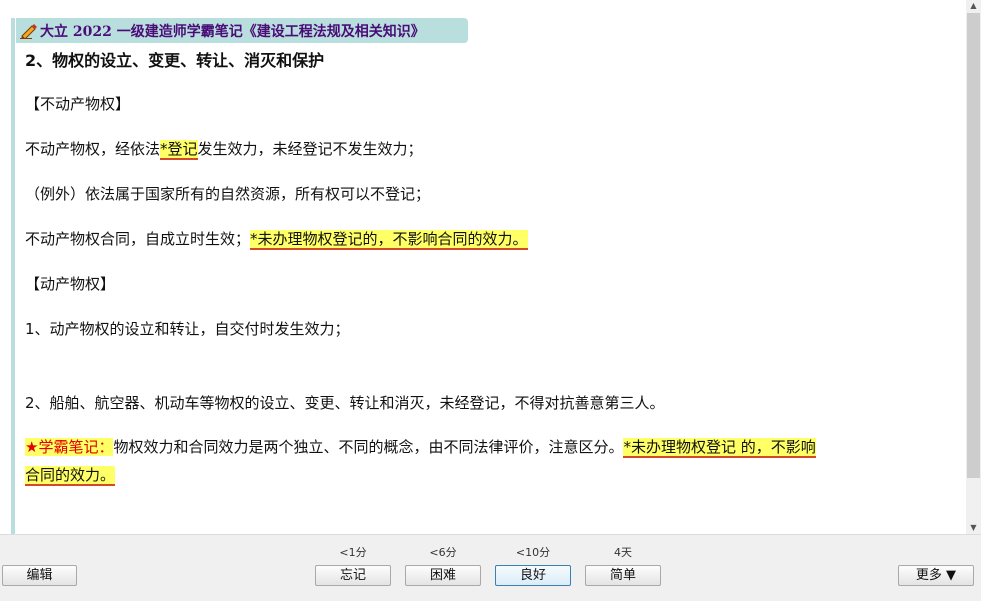 This screenshot has height=601, width=981. What do you see at coordinates (13, 276) in the screenshot?
I see `left-accent-bar` at bounding box center [13, 276].